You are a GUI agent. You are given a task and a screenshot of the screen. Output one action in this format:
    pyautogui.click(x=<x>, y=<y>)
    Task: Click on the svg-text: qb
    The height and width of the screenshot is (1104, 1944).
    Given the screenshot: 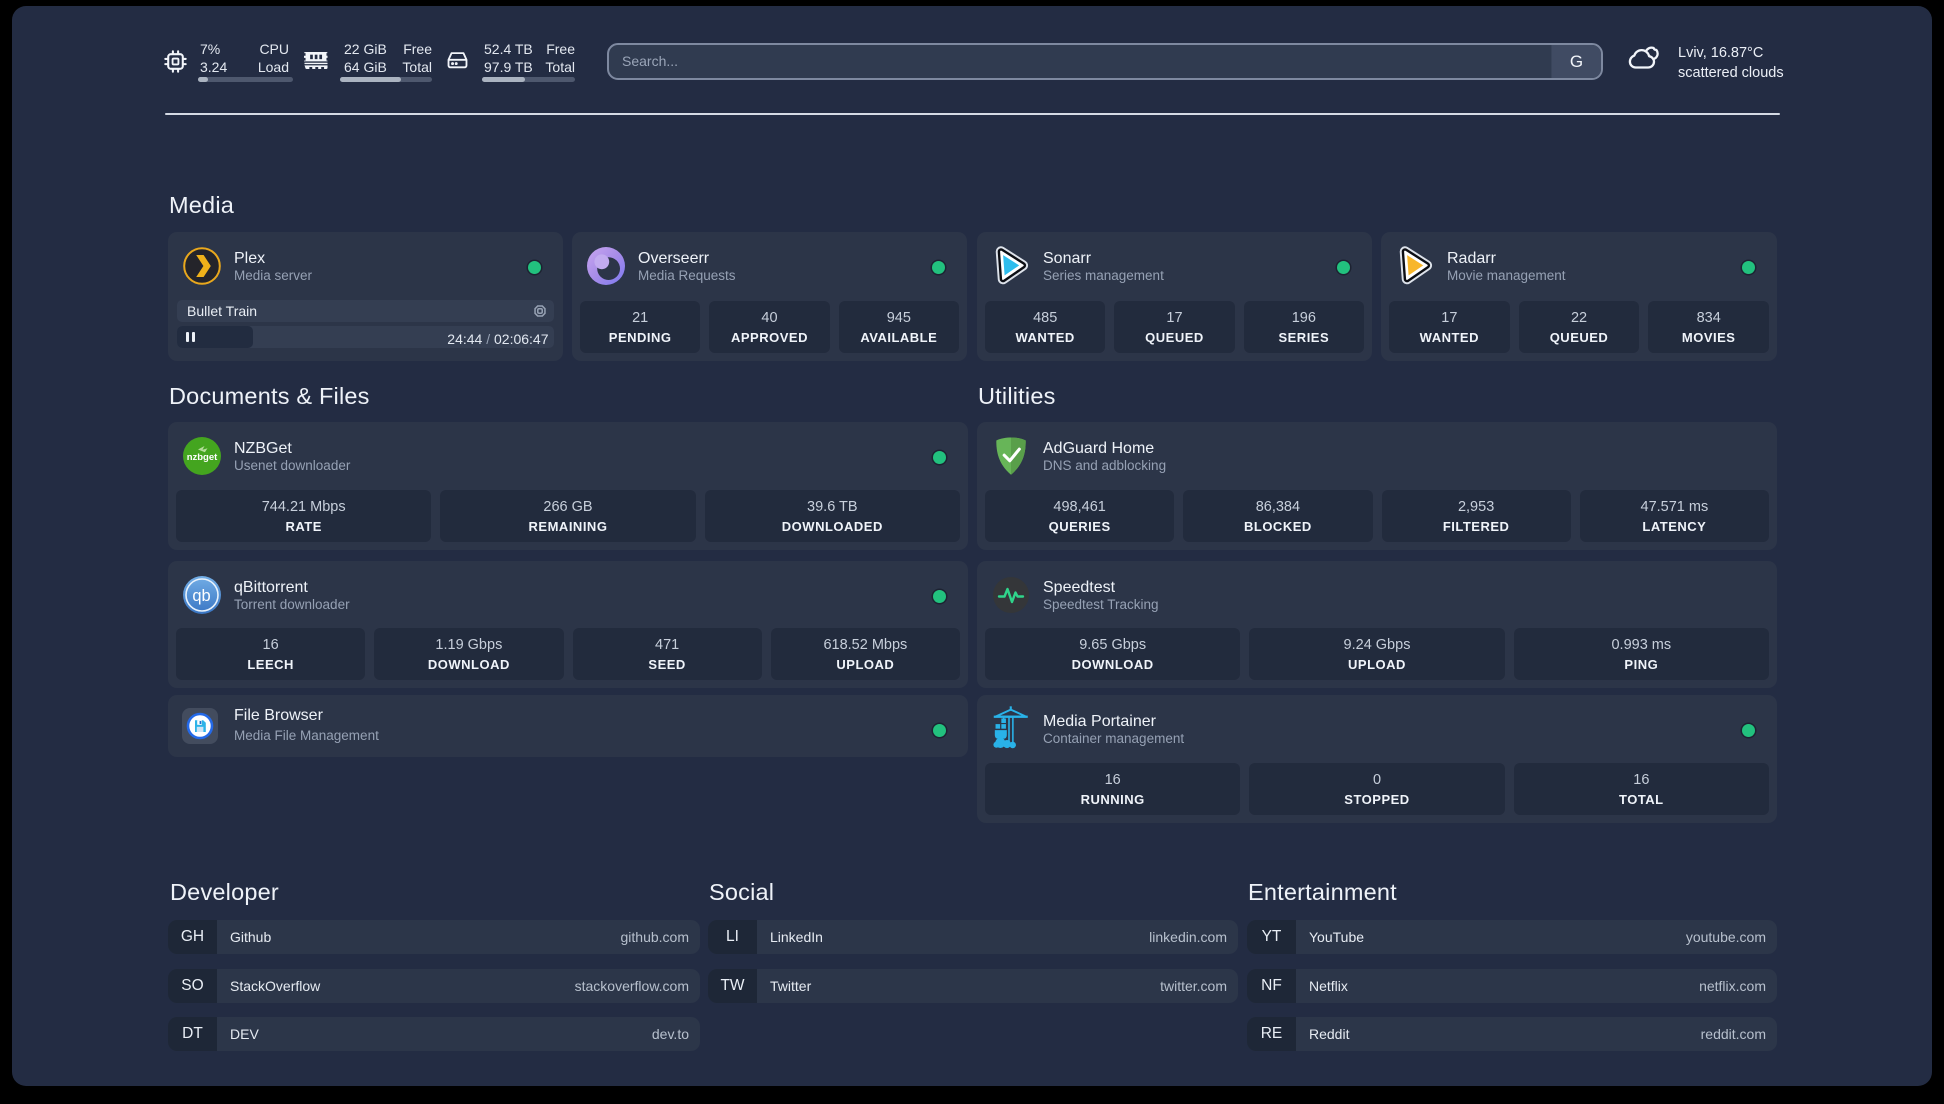 What is the action you would take?
    pyautogui.click(x=201, y=596)
    